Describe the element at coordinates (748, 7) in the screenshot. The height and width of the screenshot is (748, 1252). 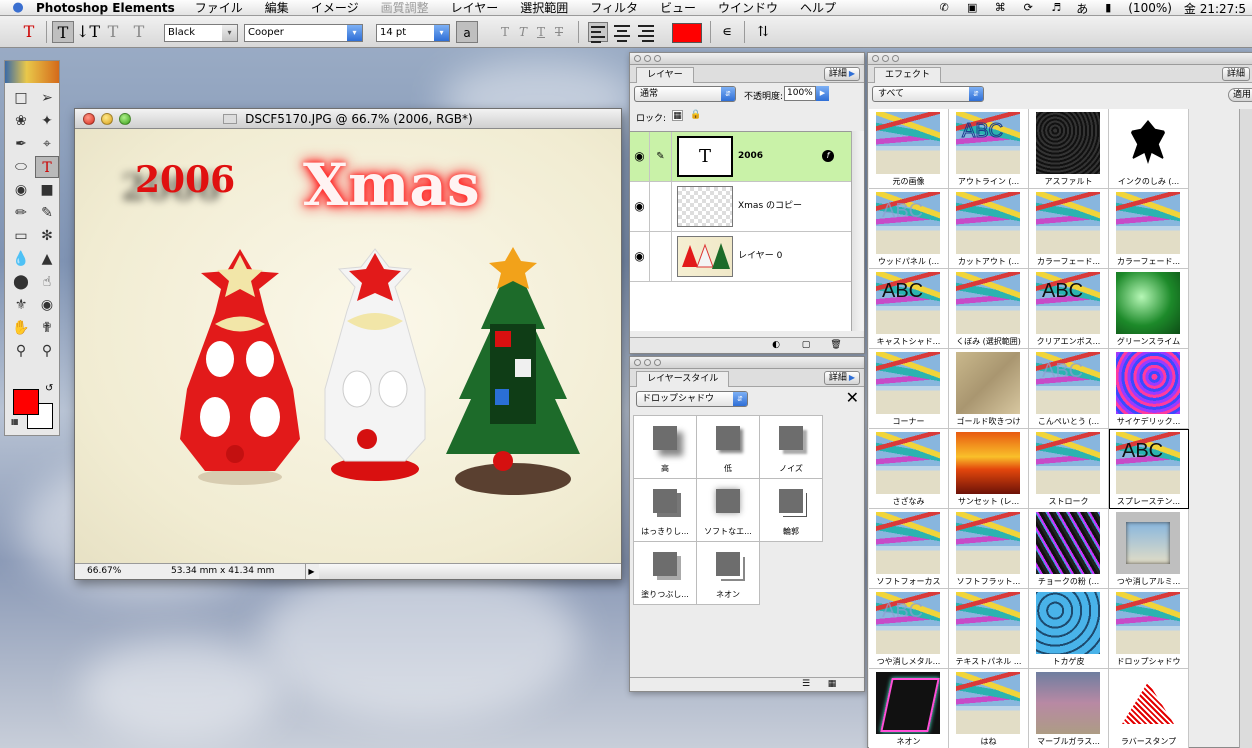
I see `menu-window: ウインドウ` at that location.